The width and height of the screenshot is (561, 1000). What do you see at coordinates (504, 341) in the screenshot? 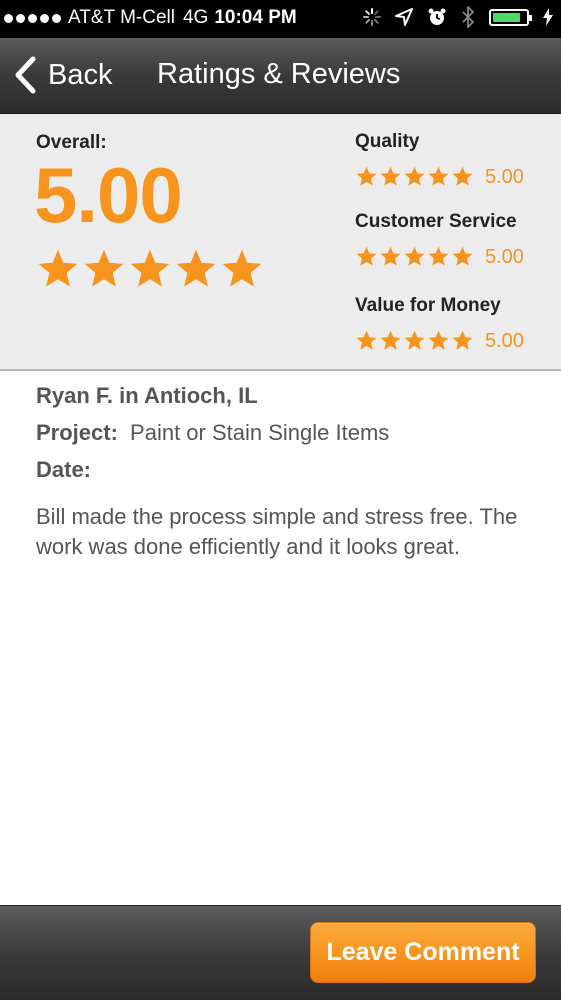
I see `rating-value-for-money-value: 5.00` at bounding box center [504, 341].